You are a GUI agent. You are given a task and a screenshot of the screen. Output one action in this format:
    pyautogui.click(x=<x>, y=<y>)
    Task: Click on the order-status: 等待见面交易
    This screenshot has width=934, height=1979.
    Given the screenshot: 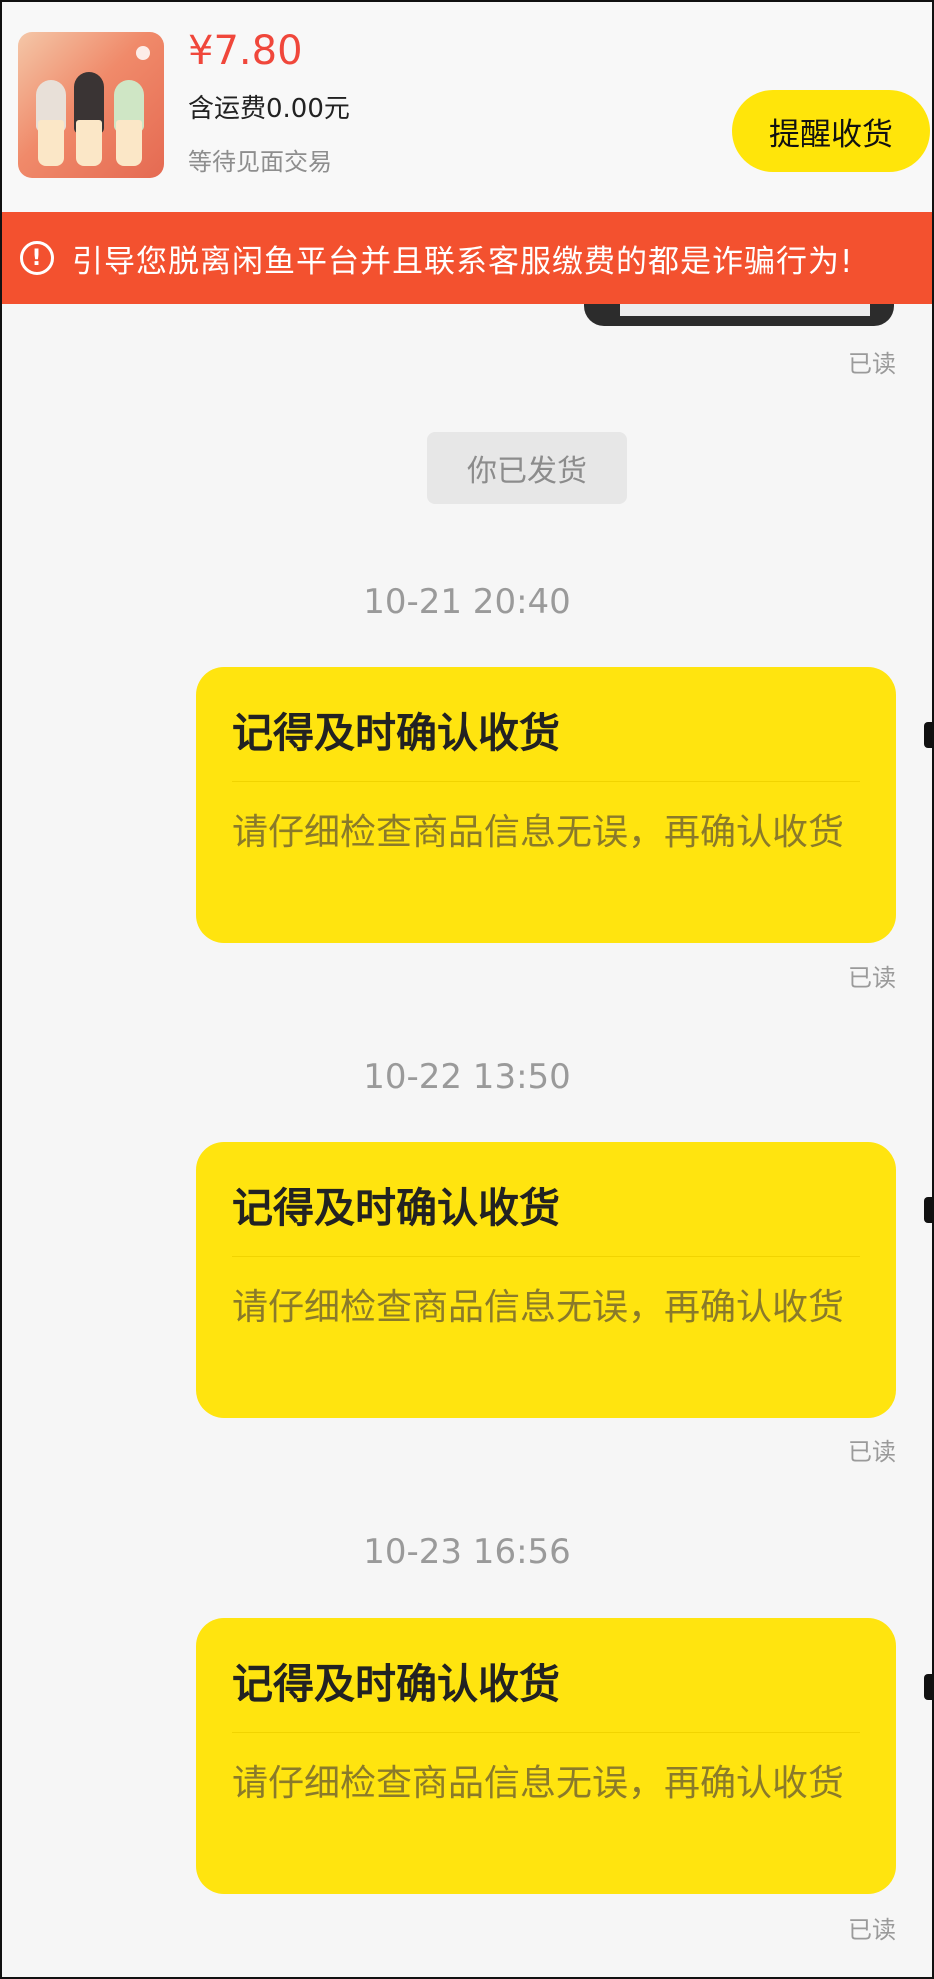 What is the action you would take?
    pyautogui.click(x=260, y=162)
    